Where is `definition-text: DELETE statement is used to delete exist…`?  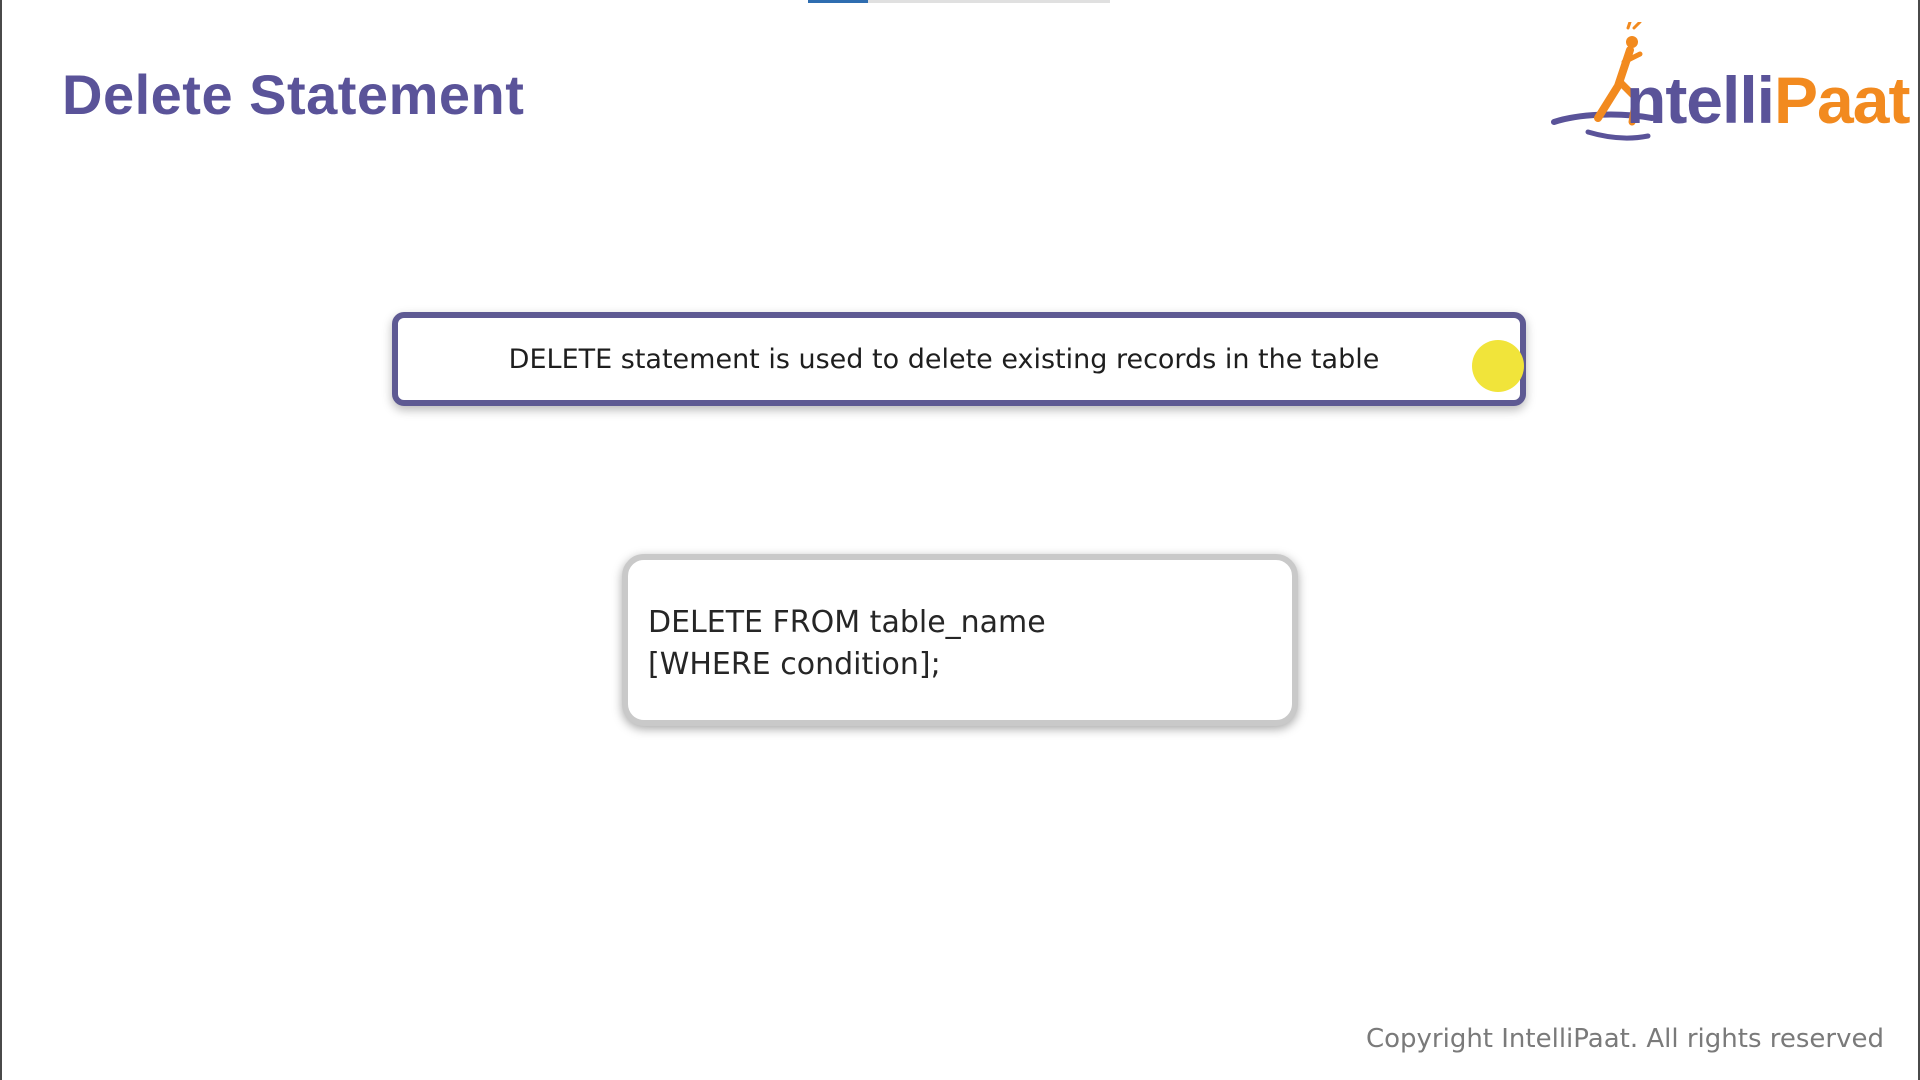
definition-text: DELETE statement is used to delete exist… is located at coordinates (944, 359).